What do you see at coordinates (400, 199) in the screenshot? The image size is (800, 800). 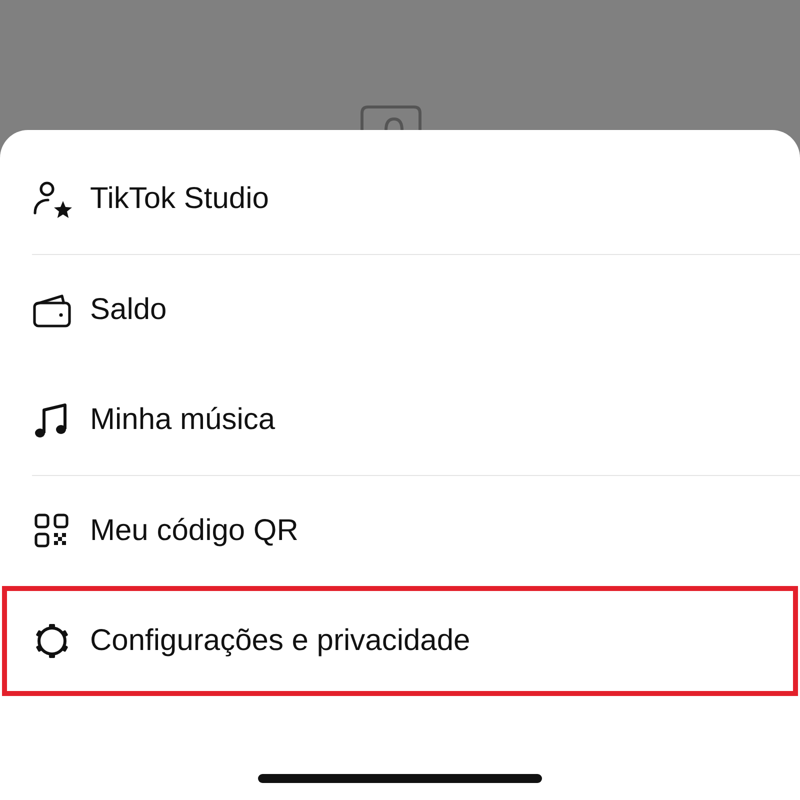 I see `menu-item: TikTok Studio` at bounding box center [400, 199].